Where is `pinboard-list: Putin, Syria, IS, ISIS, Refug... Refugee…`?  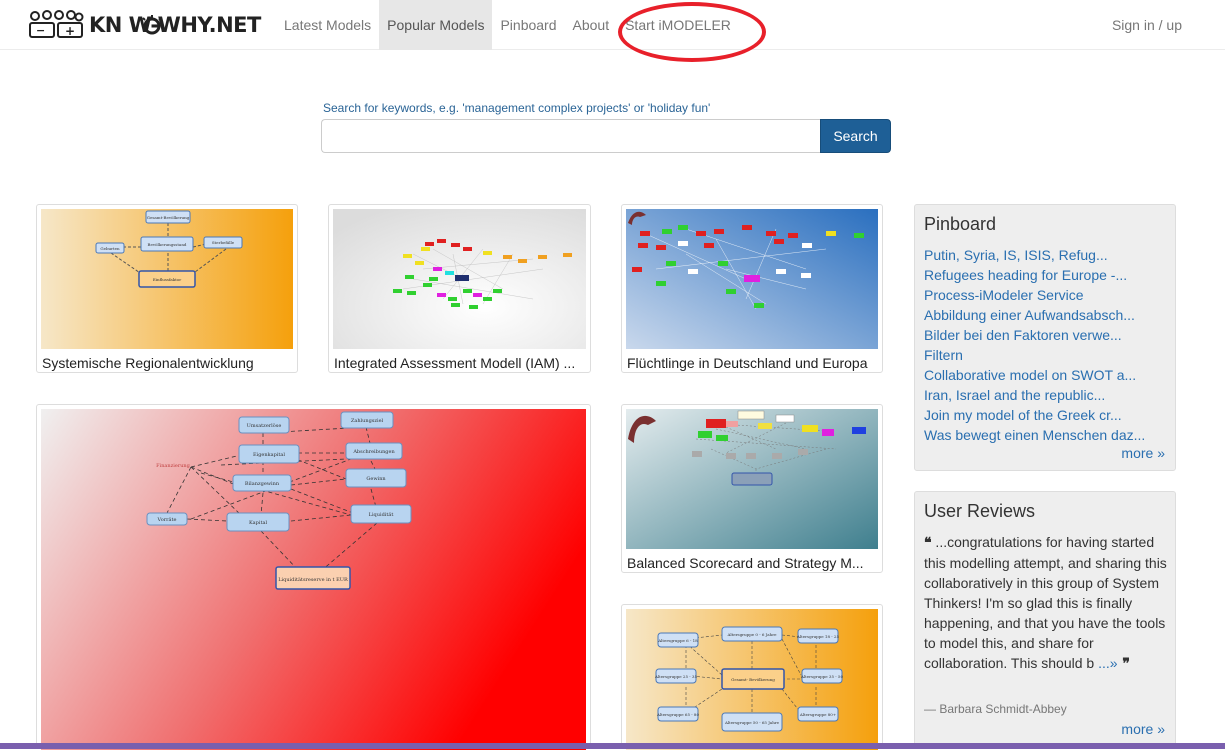
pinboard-list: Putin, Syria, IS, ISIS, Refug... Refugee… is located at coordinates (1034, 345).